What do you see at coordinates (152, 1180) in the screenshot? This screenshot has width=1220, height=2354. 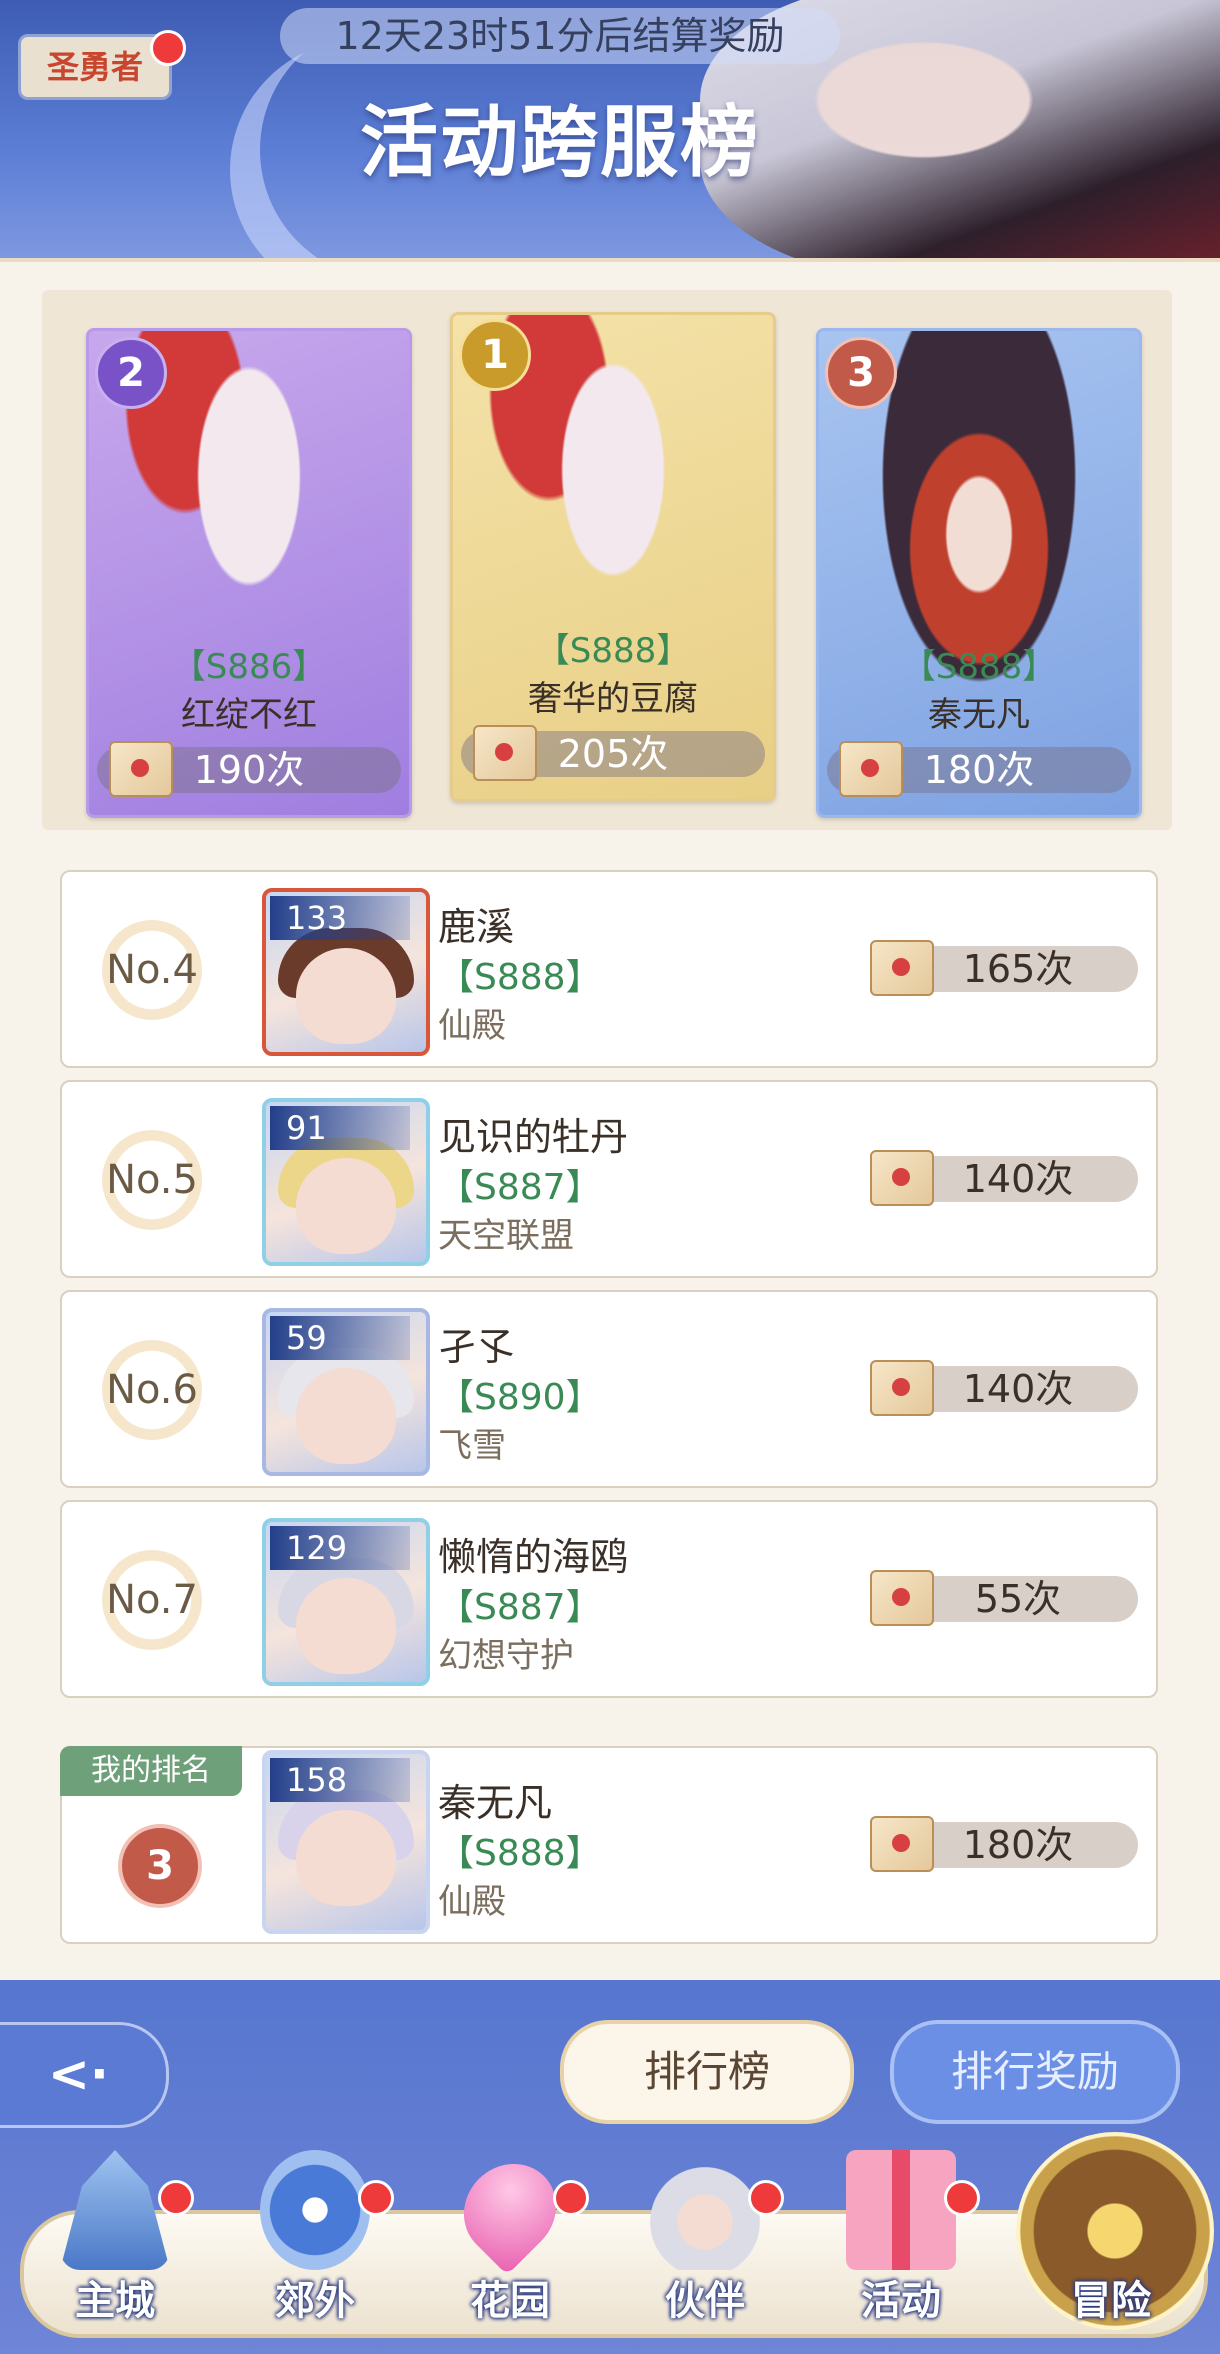 I see `rank-number: No.5` at bounding box center [152, 1180].